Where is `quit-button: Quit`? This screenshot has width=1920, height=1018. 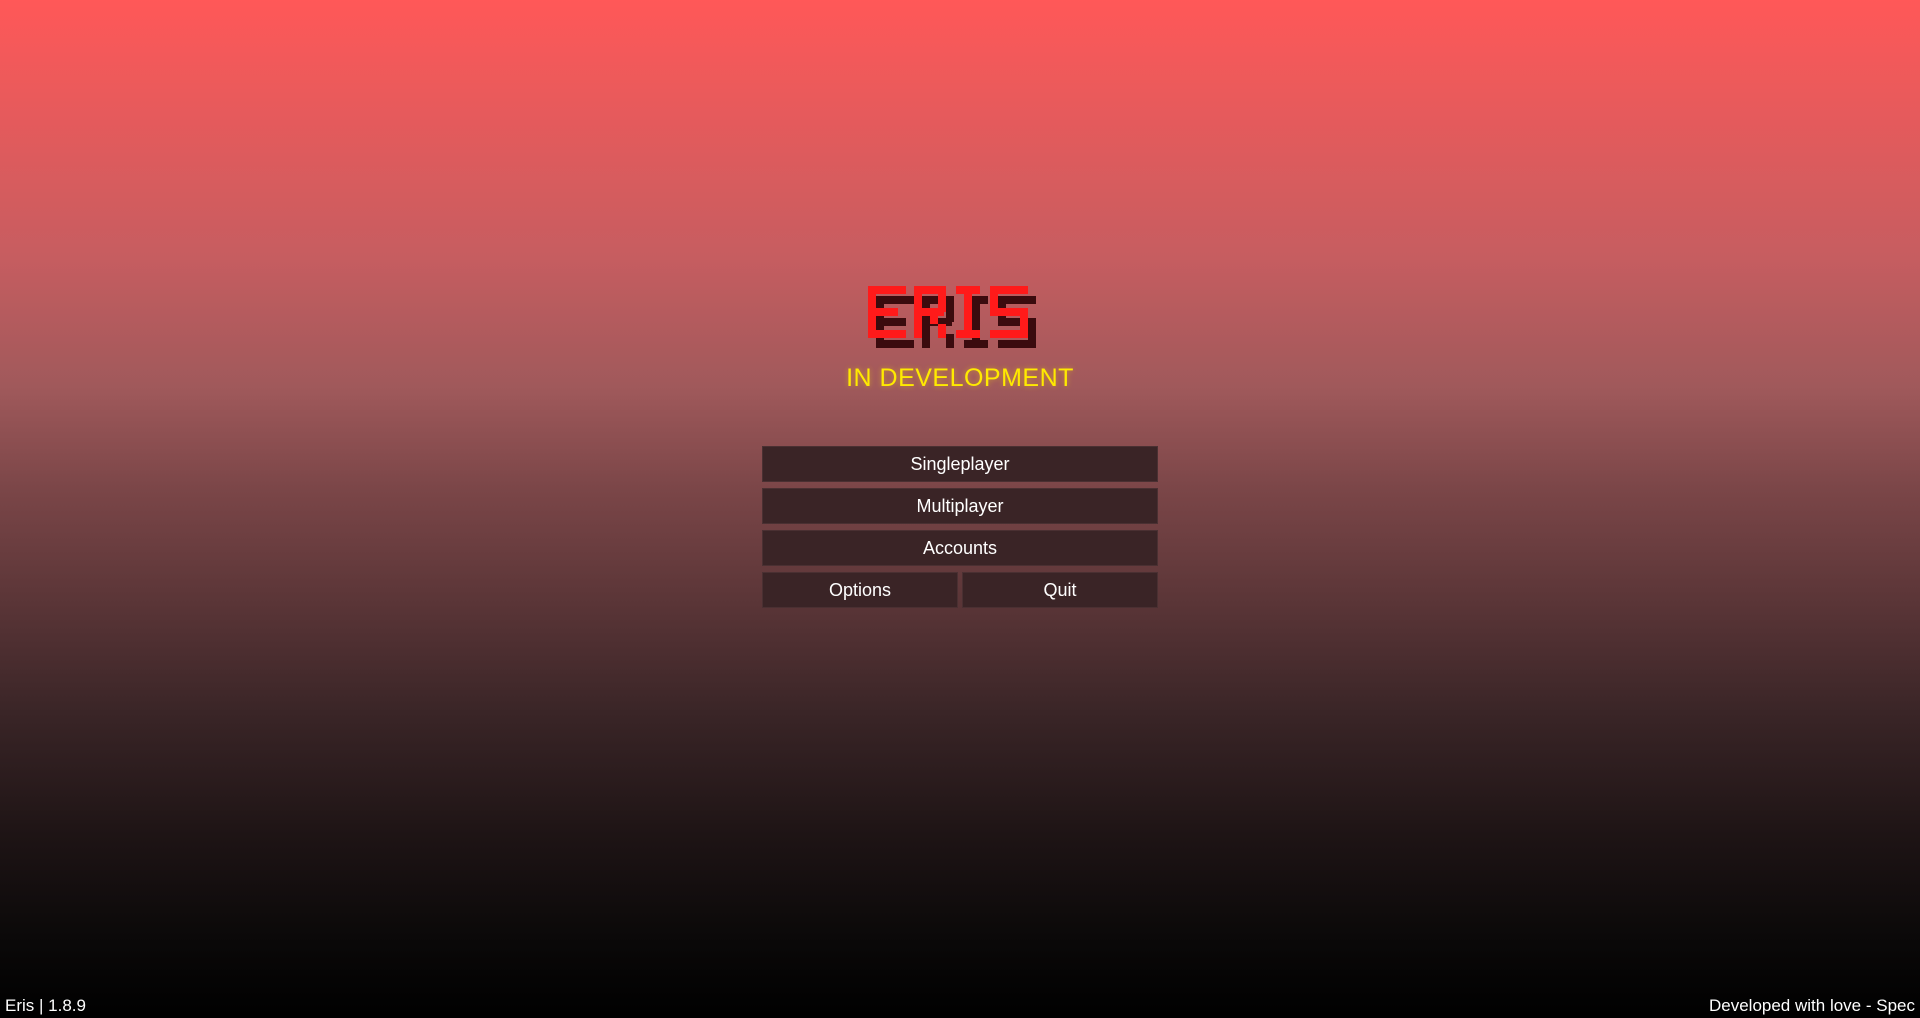 quit-button: Quit is located at coordinates (1060, 590).